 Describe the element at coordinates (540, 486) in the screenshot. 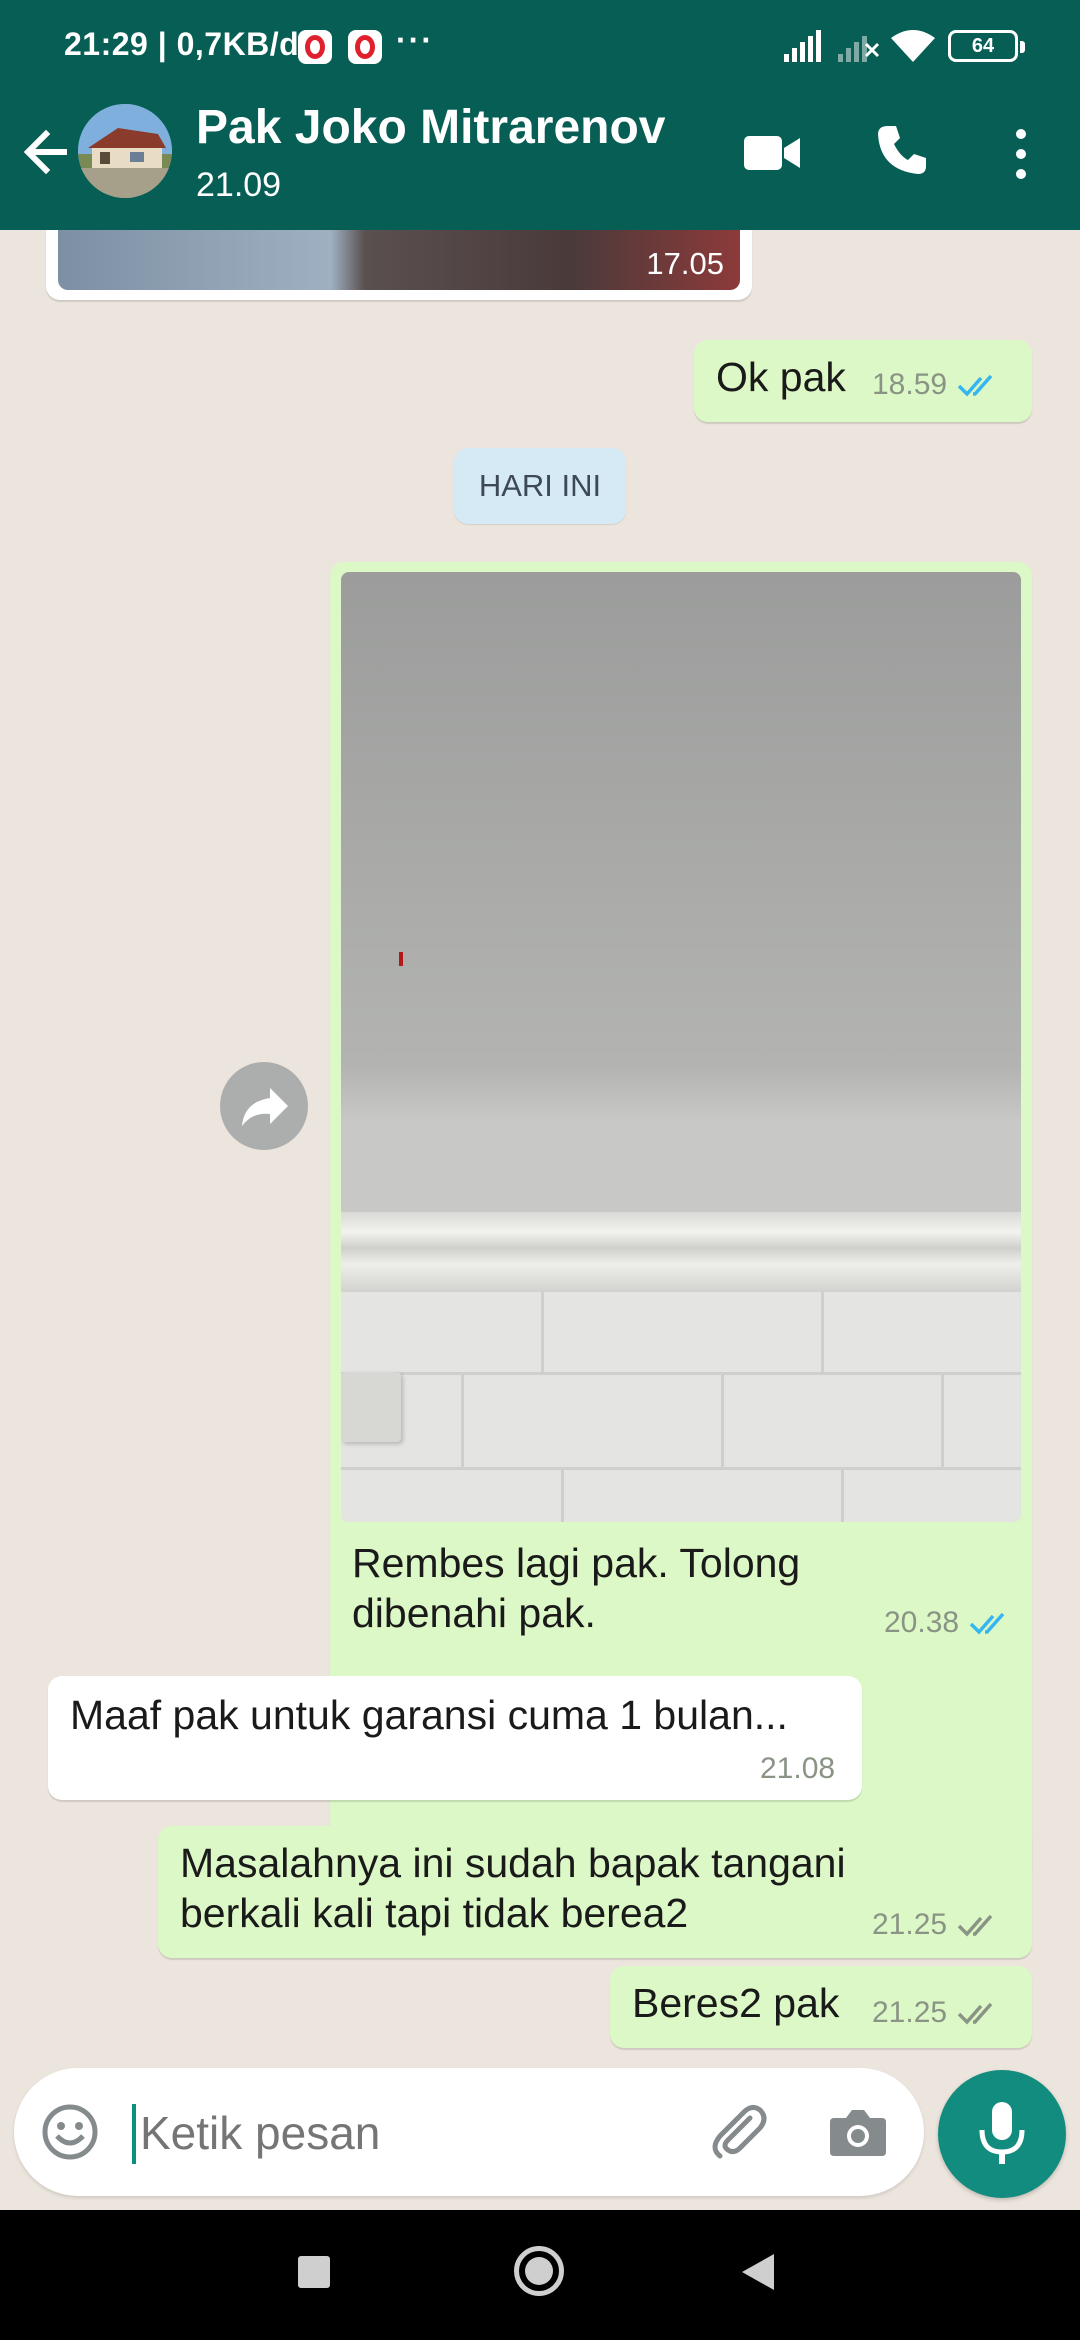

I see `date-divider: HARI INI` at that location.